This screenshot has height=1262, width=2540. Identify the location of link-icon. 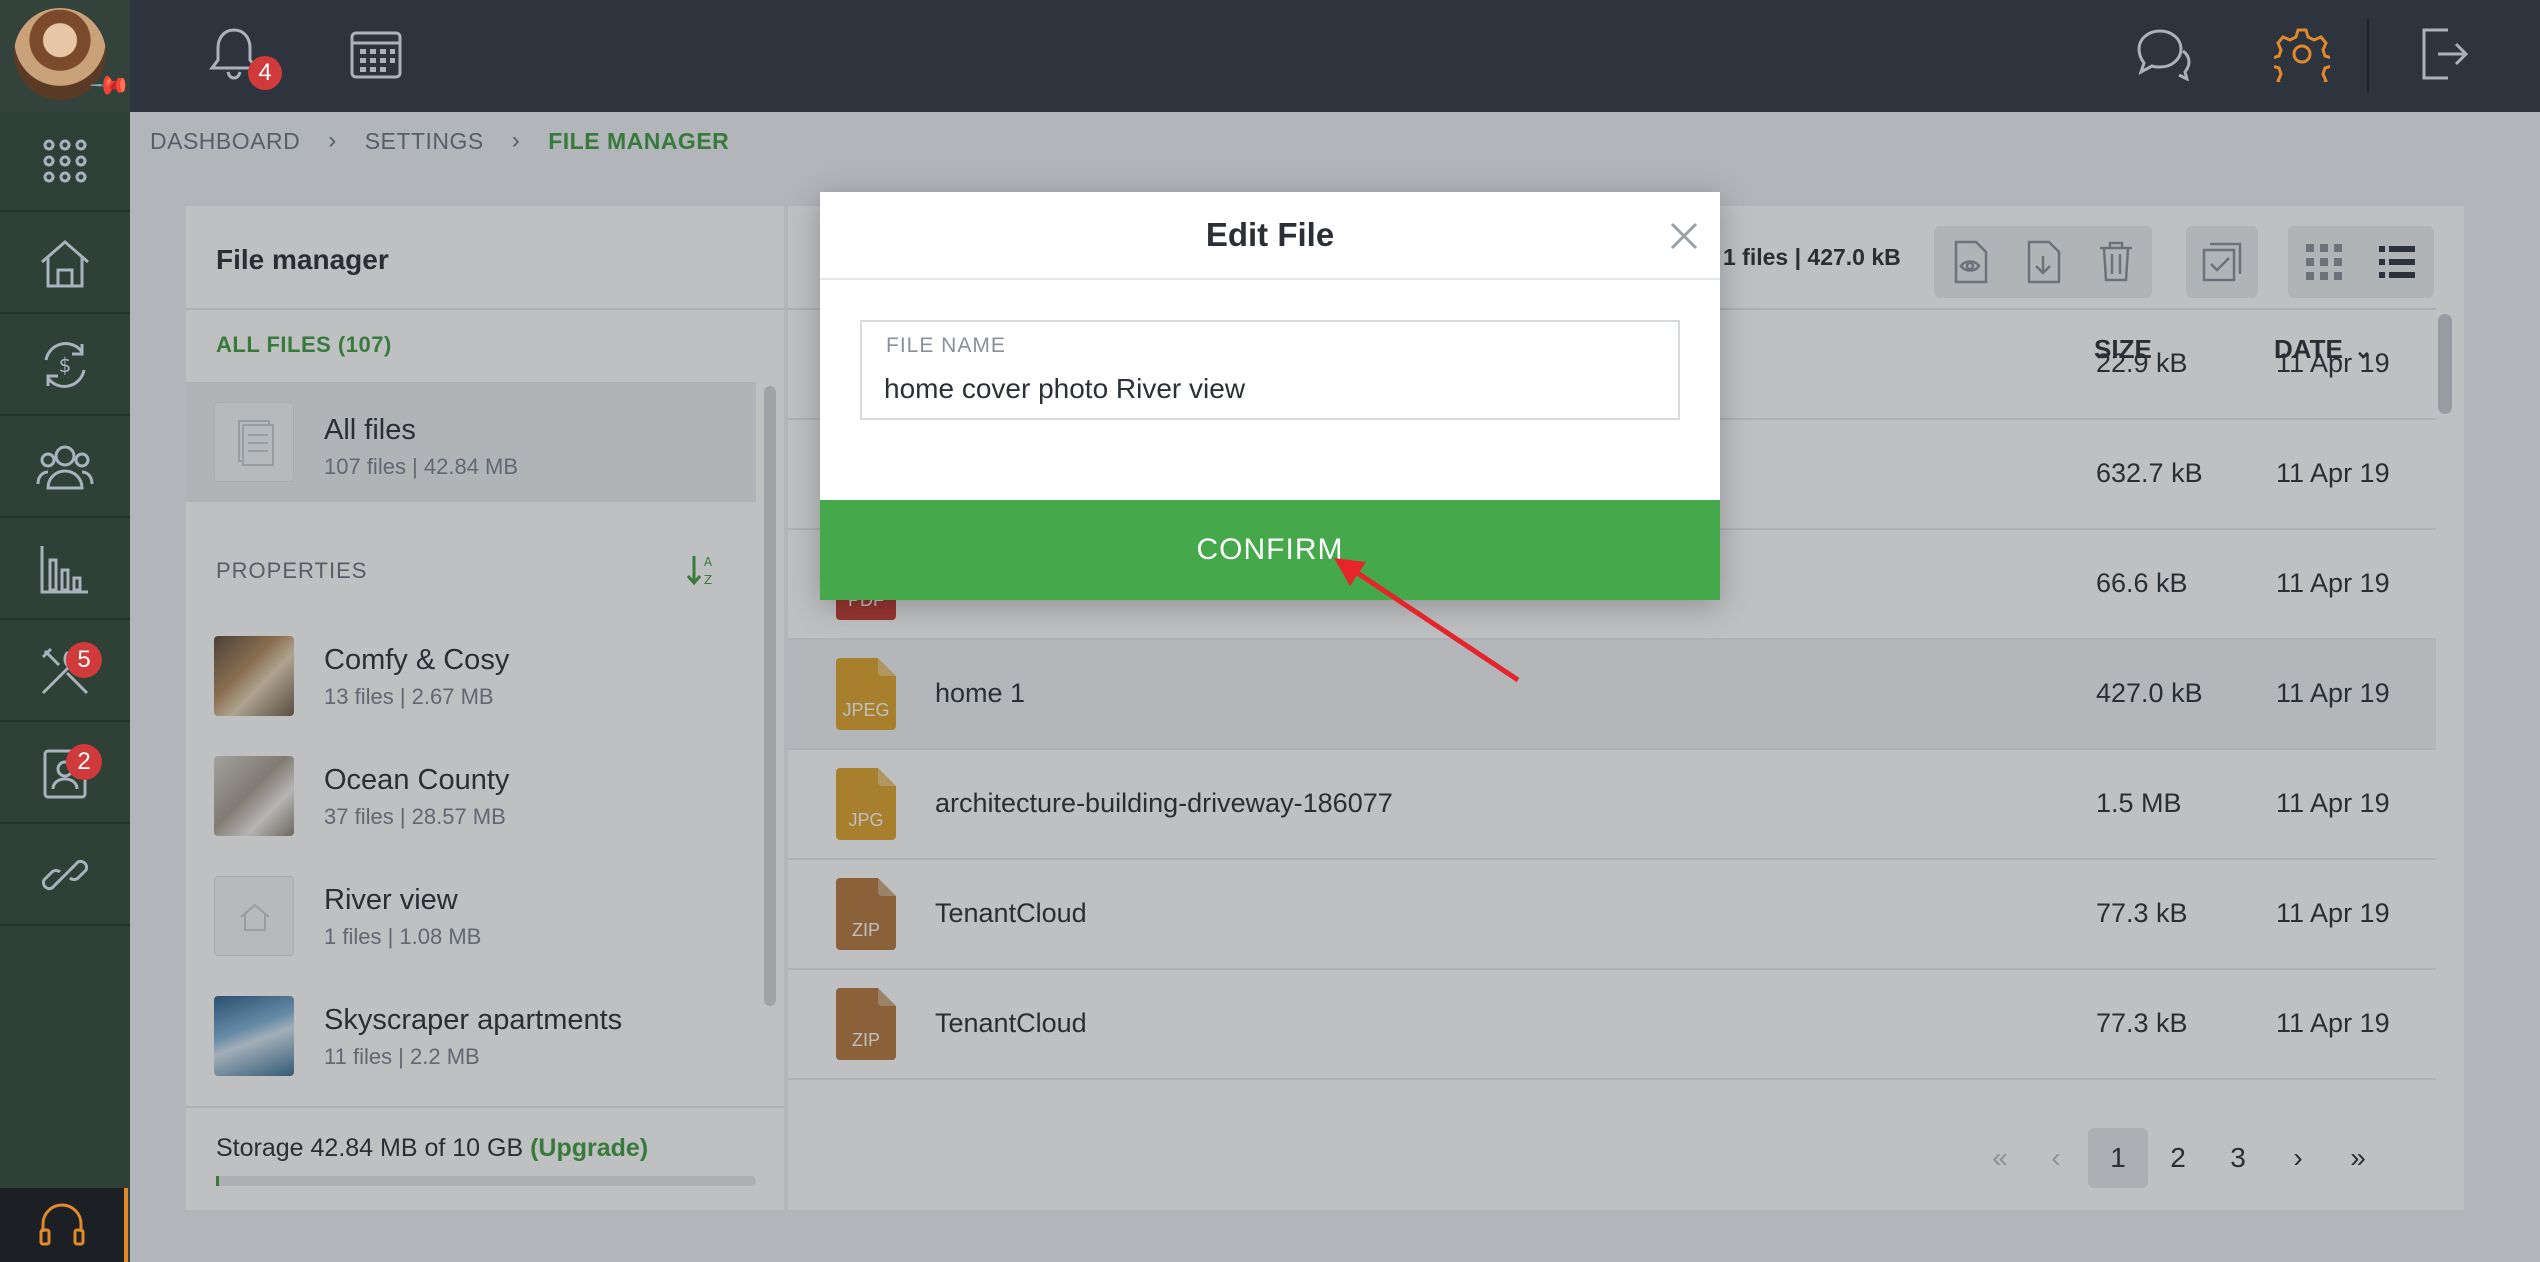
(65, 875).